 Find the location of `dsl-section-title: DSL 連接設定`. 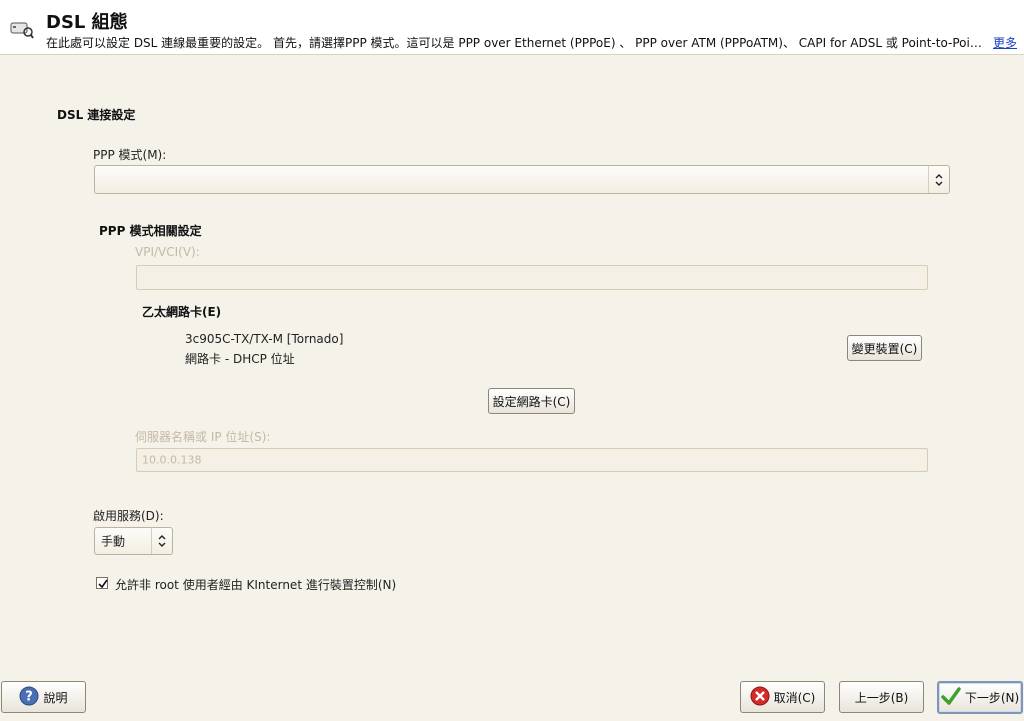

dsl-section-title: DSL 連接設定 is located at coordinates (96, 115).